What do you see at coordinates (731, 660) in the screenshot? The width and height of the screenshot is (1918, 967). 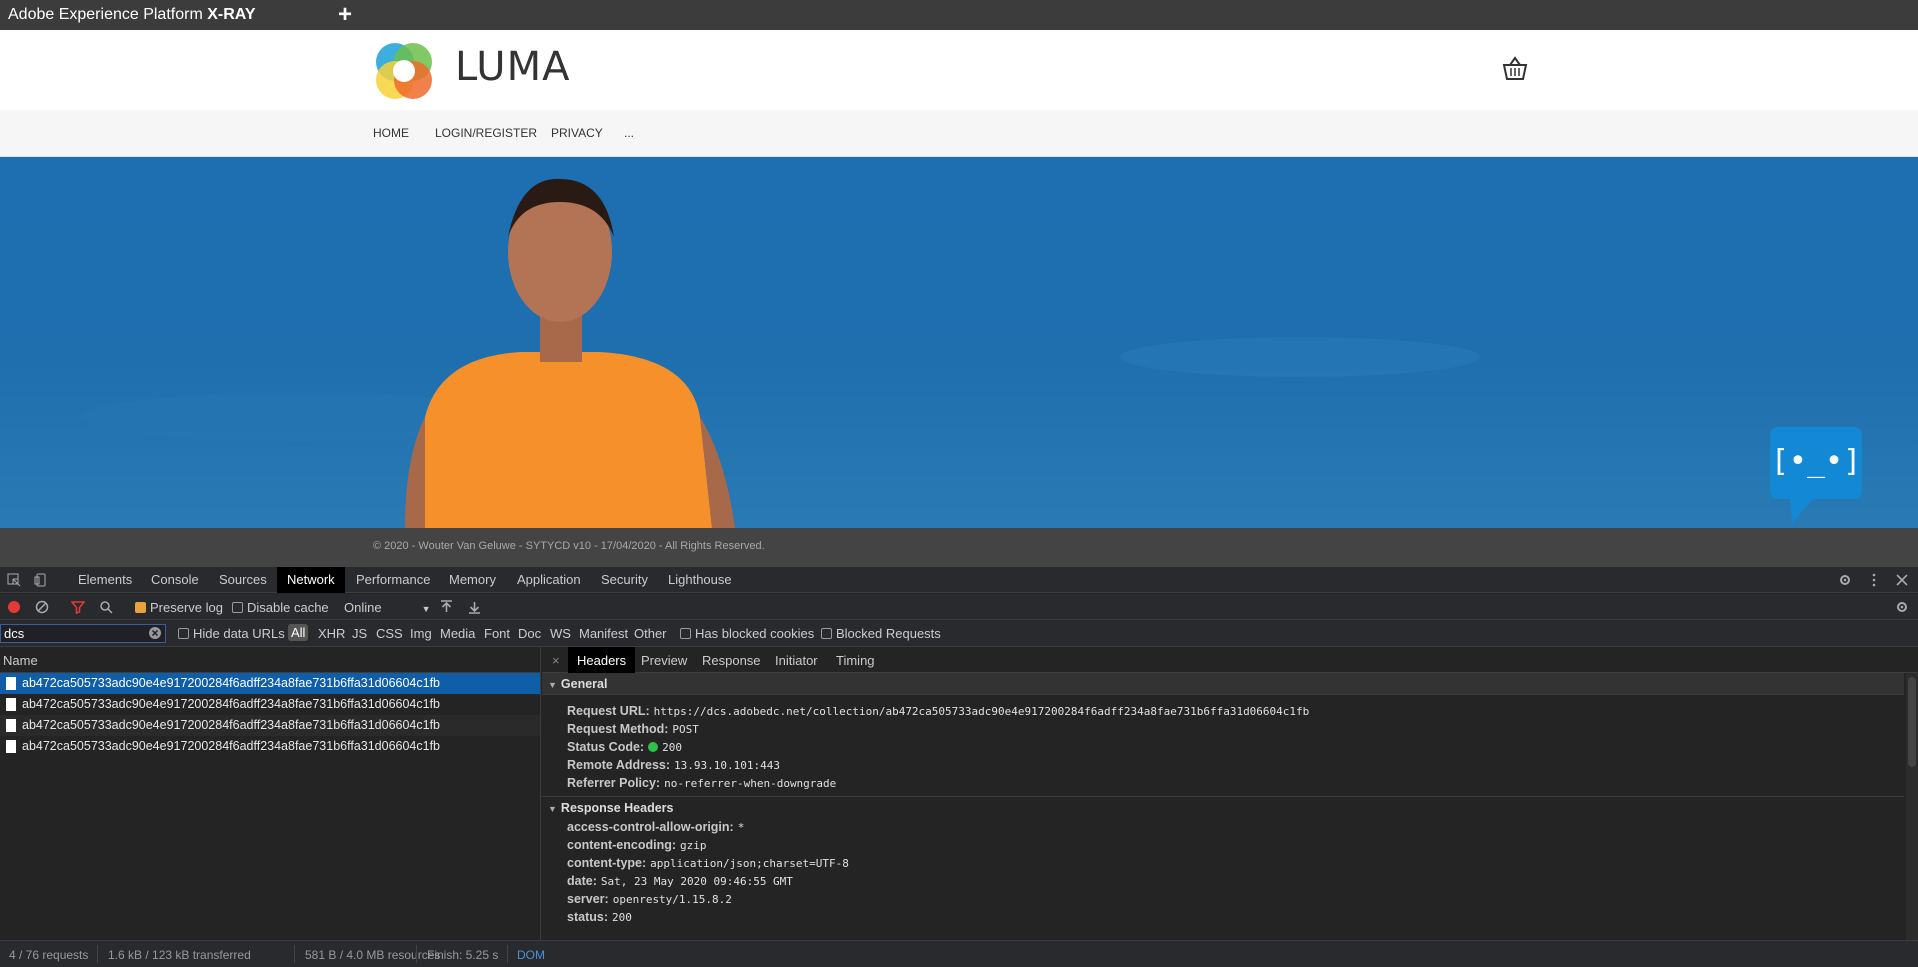 I see `tab-response: Response` at bounding box center [731, 660].